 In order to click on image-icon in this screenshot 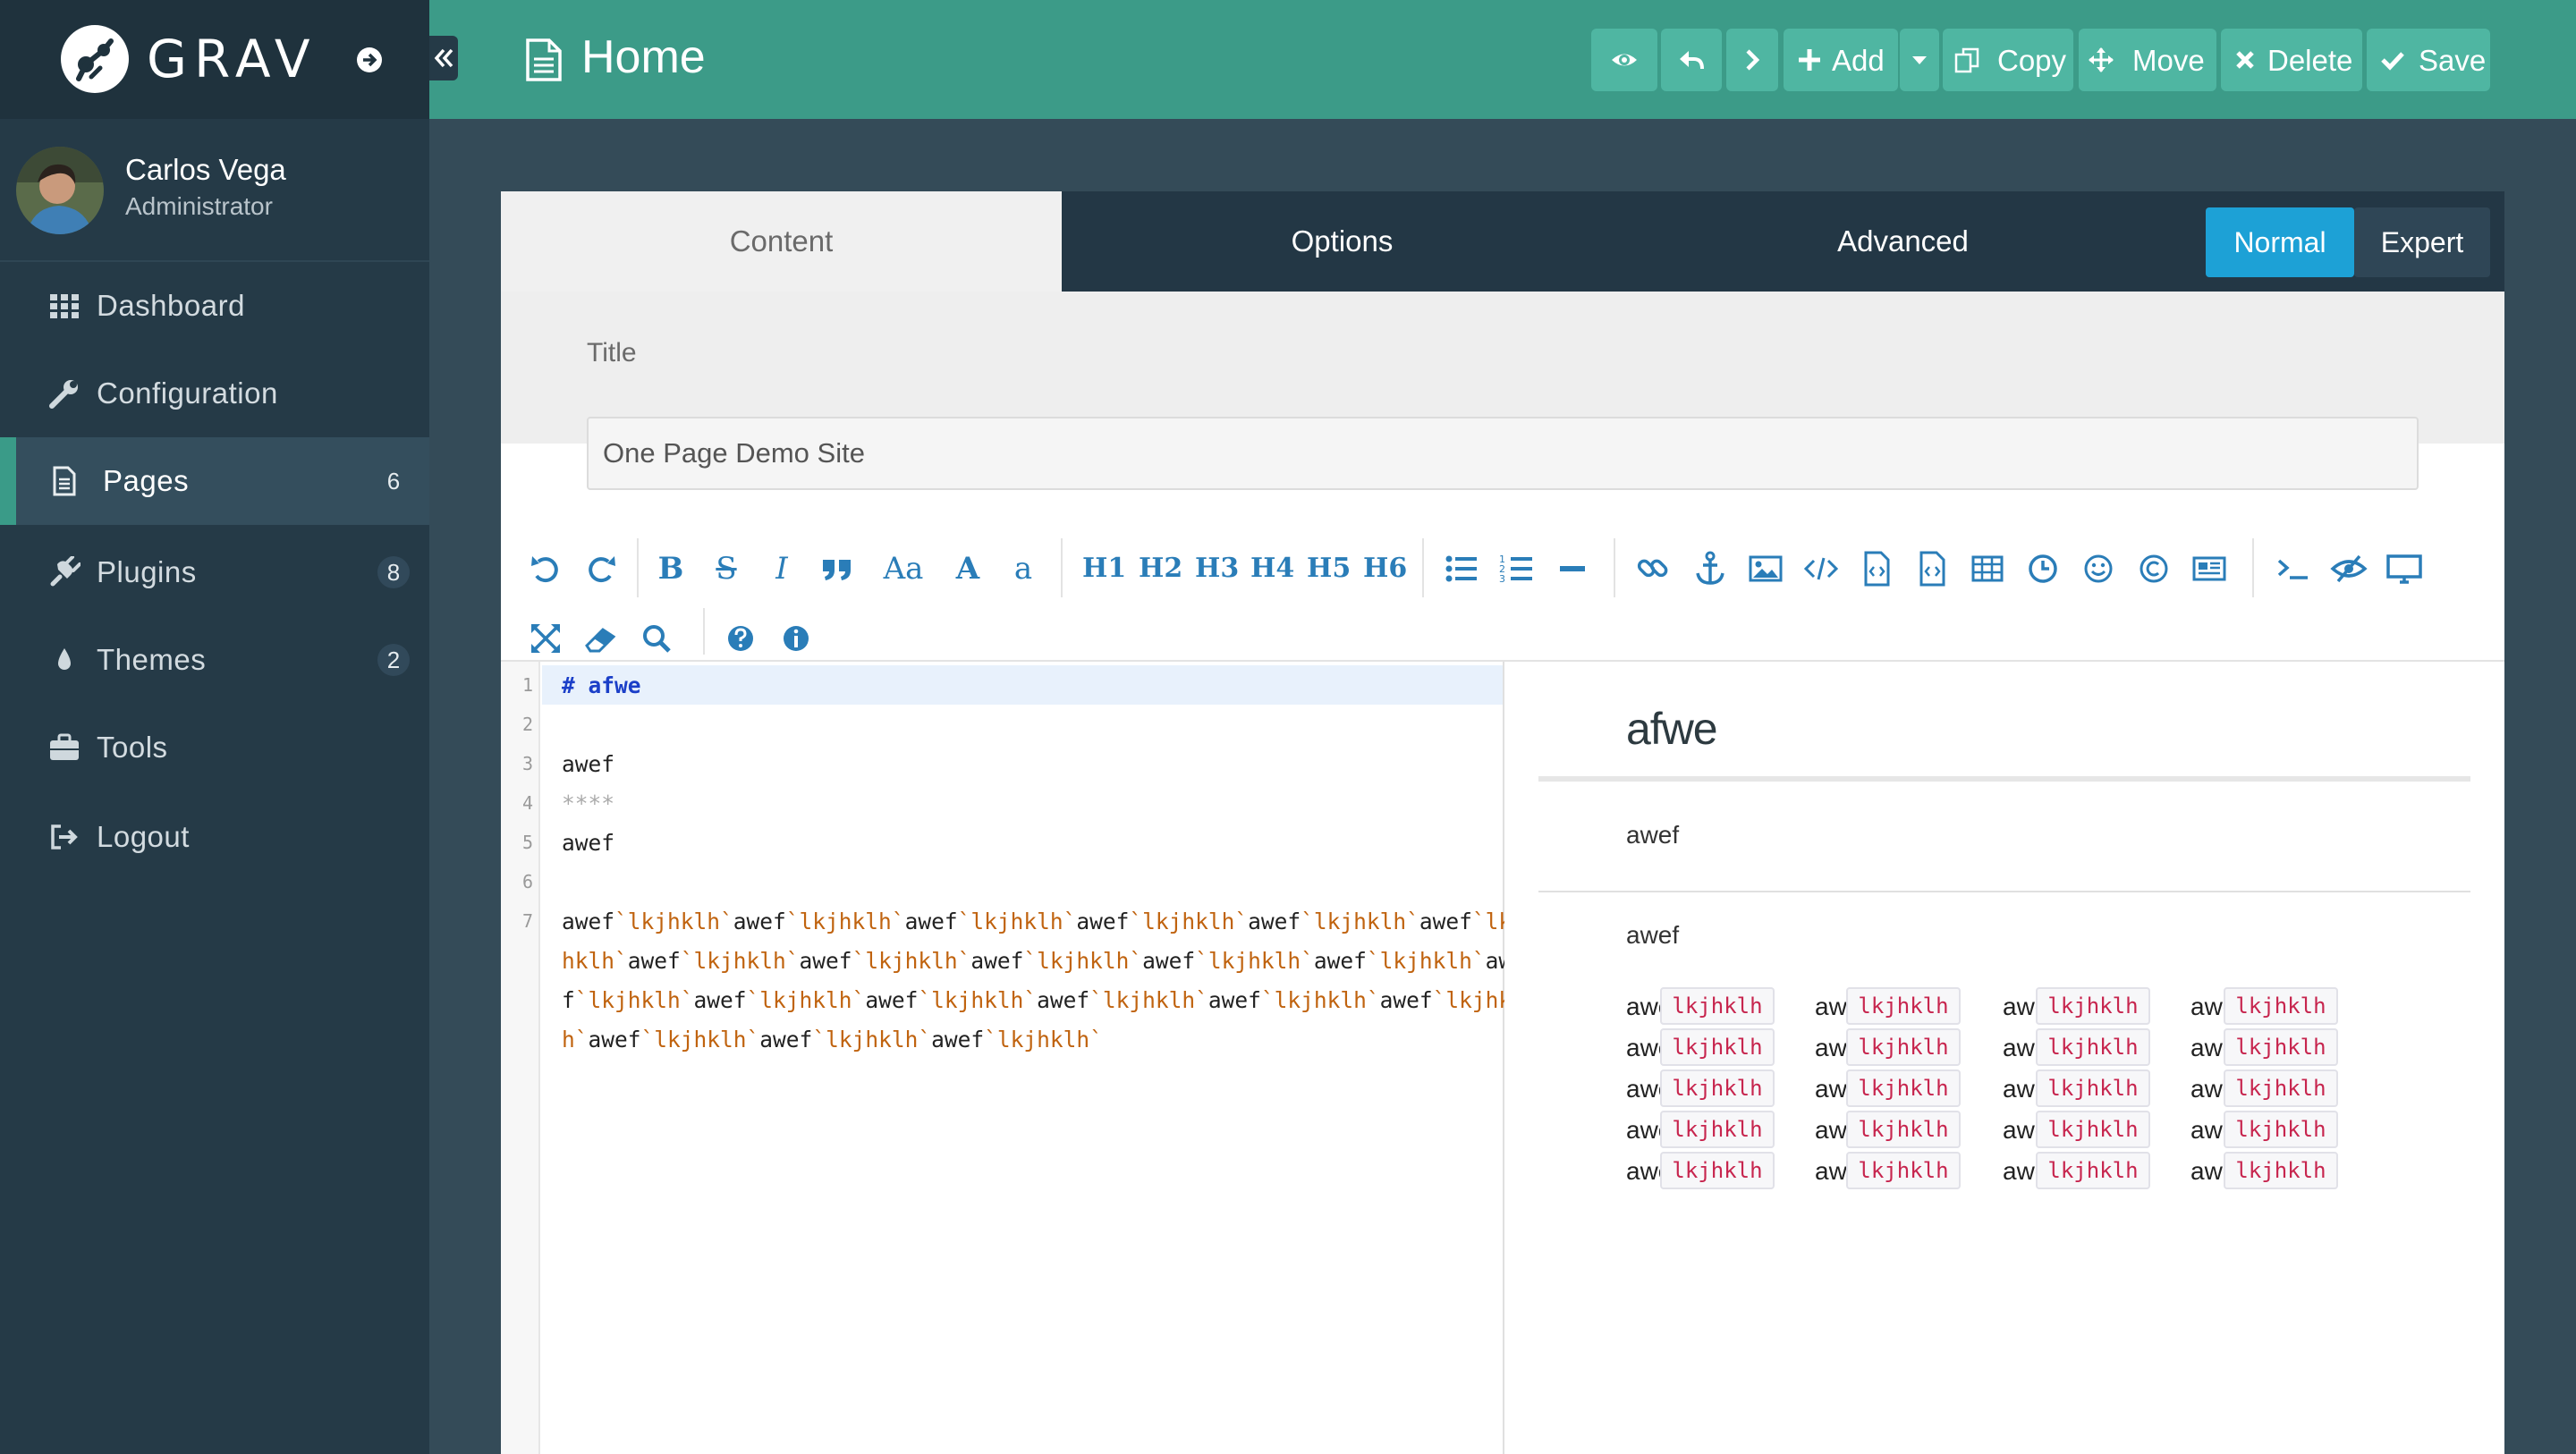, I will do `click(1765, 569)`.